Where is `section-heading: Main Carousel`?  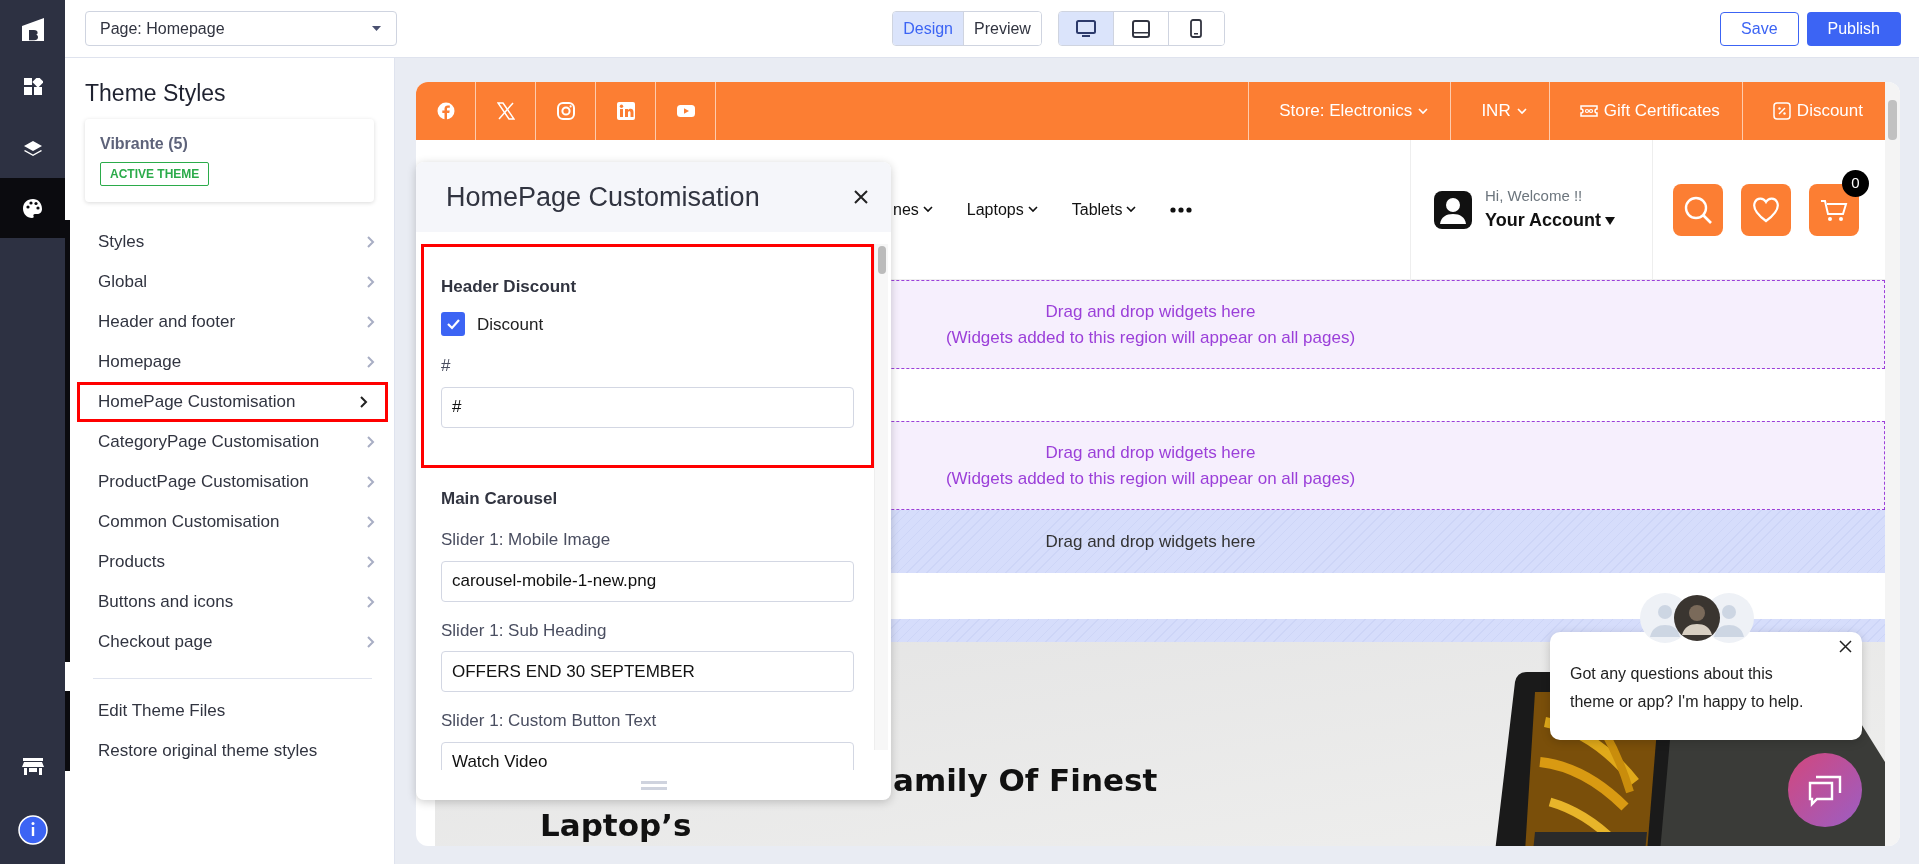 section-heading: Main Carousel is located at coordinates (500, 498).